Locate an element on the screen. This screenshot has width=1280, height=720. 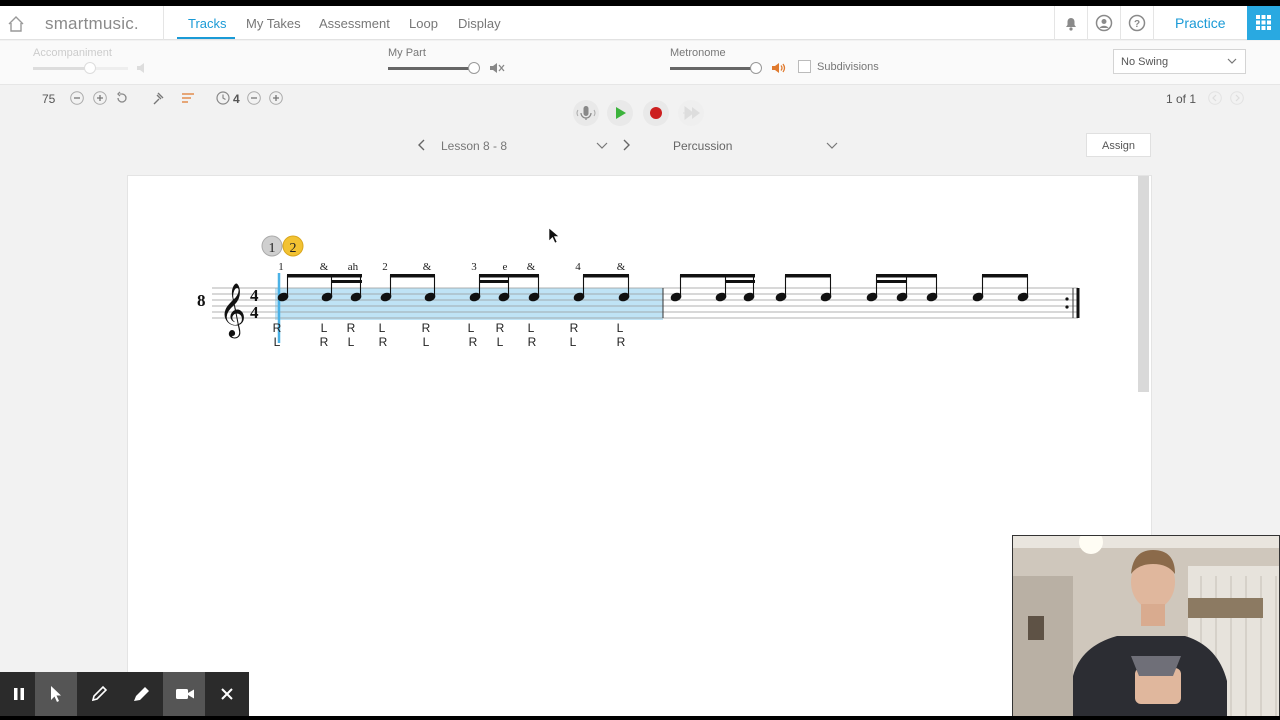
practice-button: Practice is located at coordinates (1200, 23).